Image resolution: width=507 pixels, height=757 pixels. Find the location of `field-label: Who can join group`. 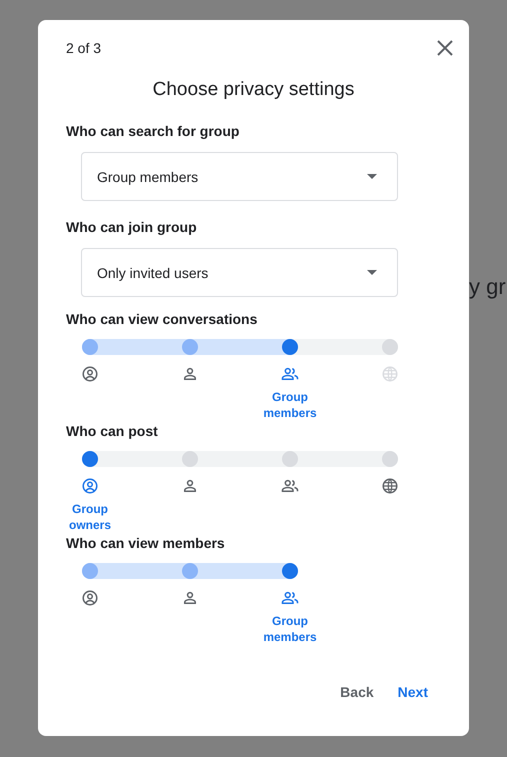

field-label: Who can join group is located at coordinates (132, 227).